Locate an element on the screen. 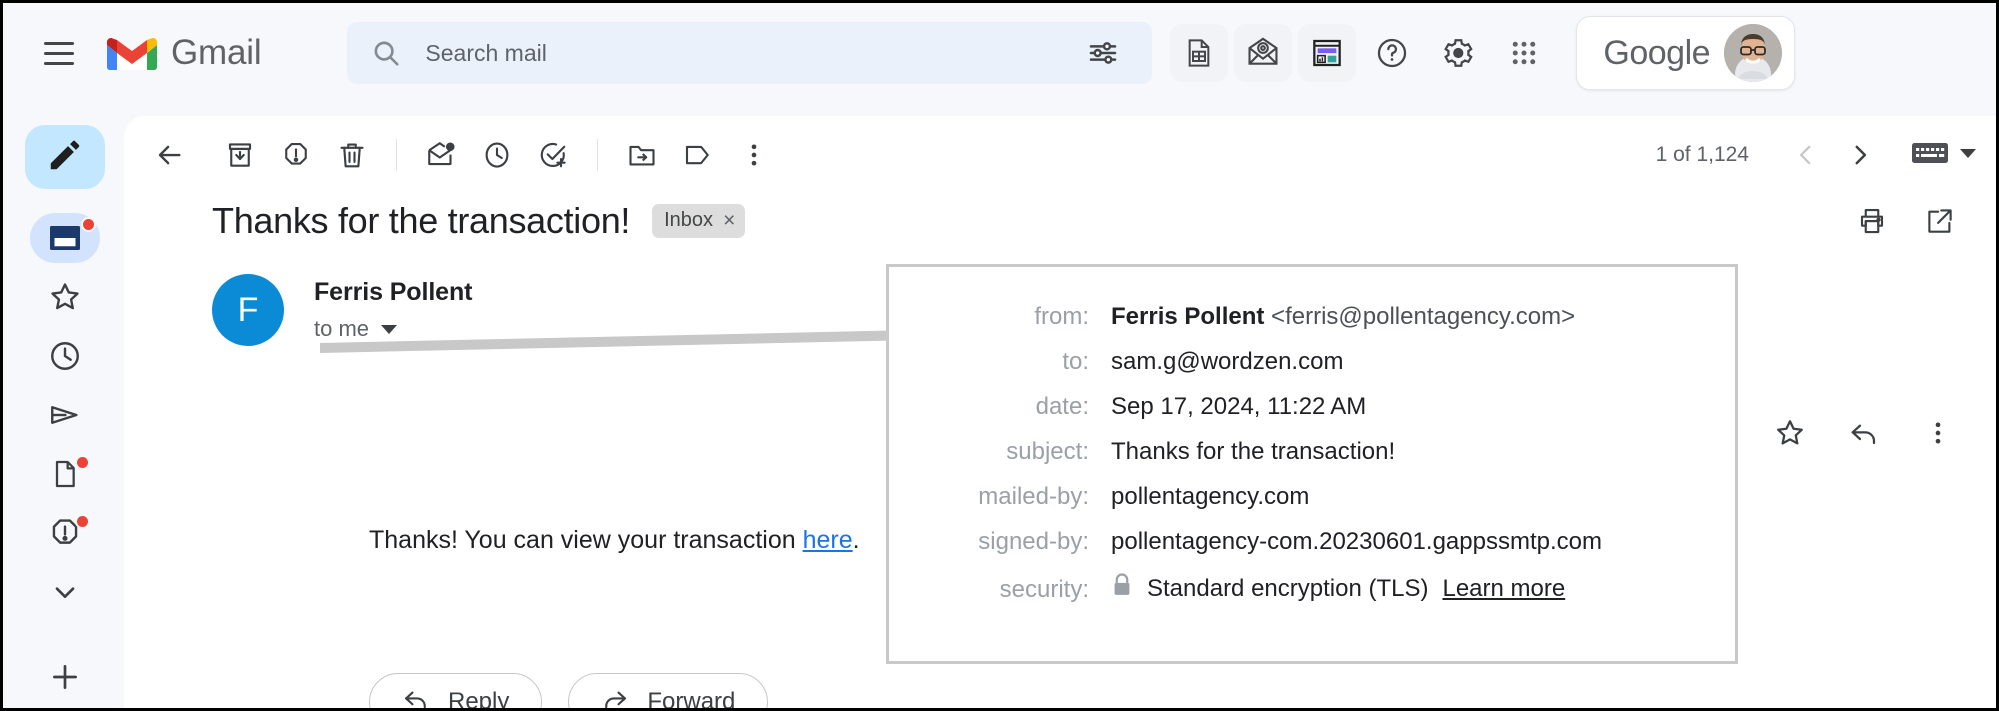 This screenshot has width=1999, height=711. sender-text: Ferris Pollent to me is located at coordinates (393, 308).